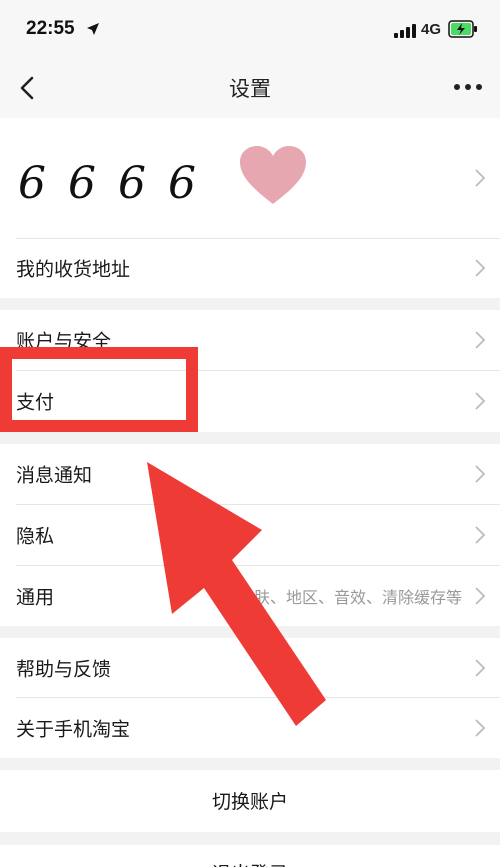  What do you see at coordinates (250, 668) in the screenshot?
I see `help-row: 帮助与反馈` at bounding box center [250, 668].